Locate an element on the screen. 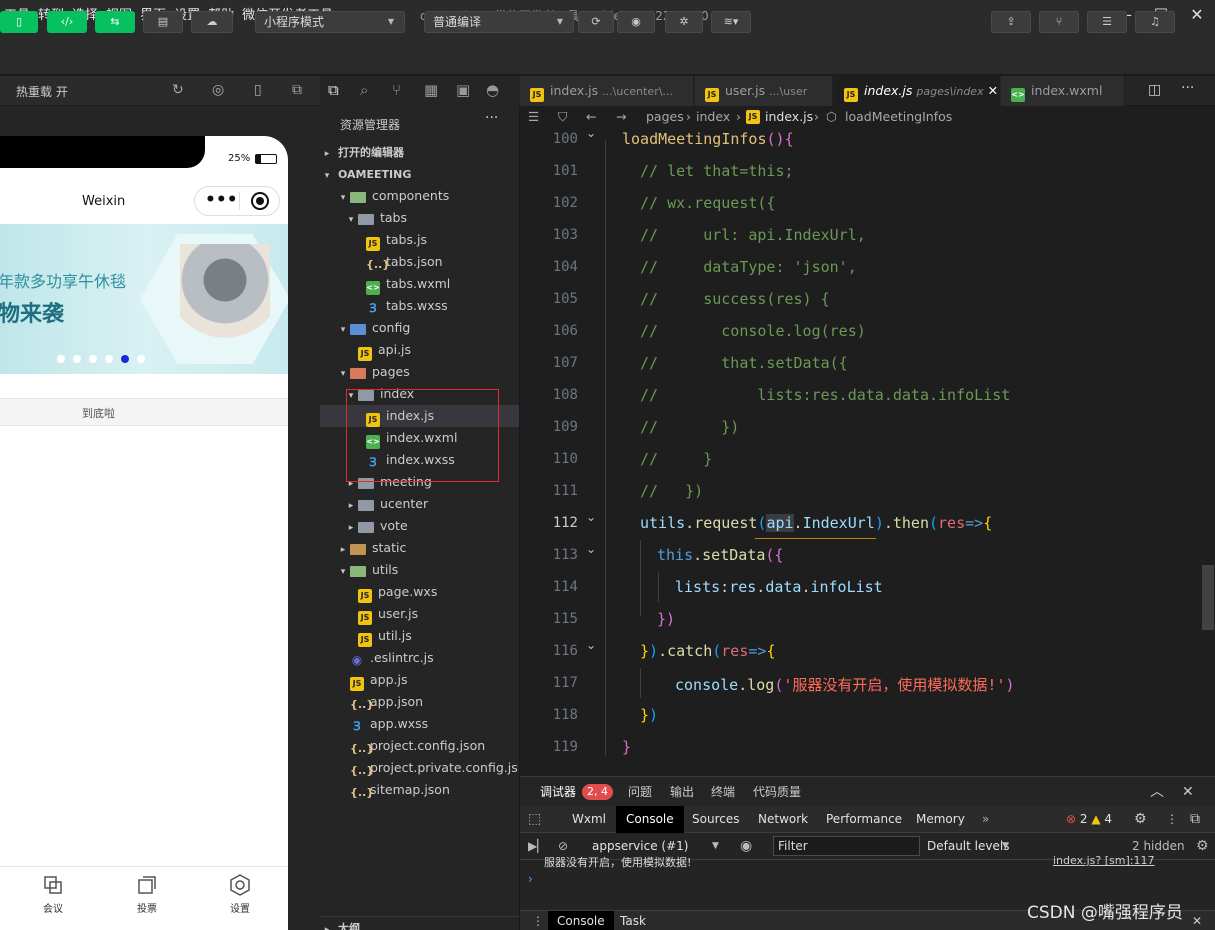  banner-swiper: 年款多功享午休毯 物来袭 is located at coordinates (144, 299).